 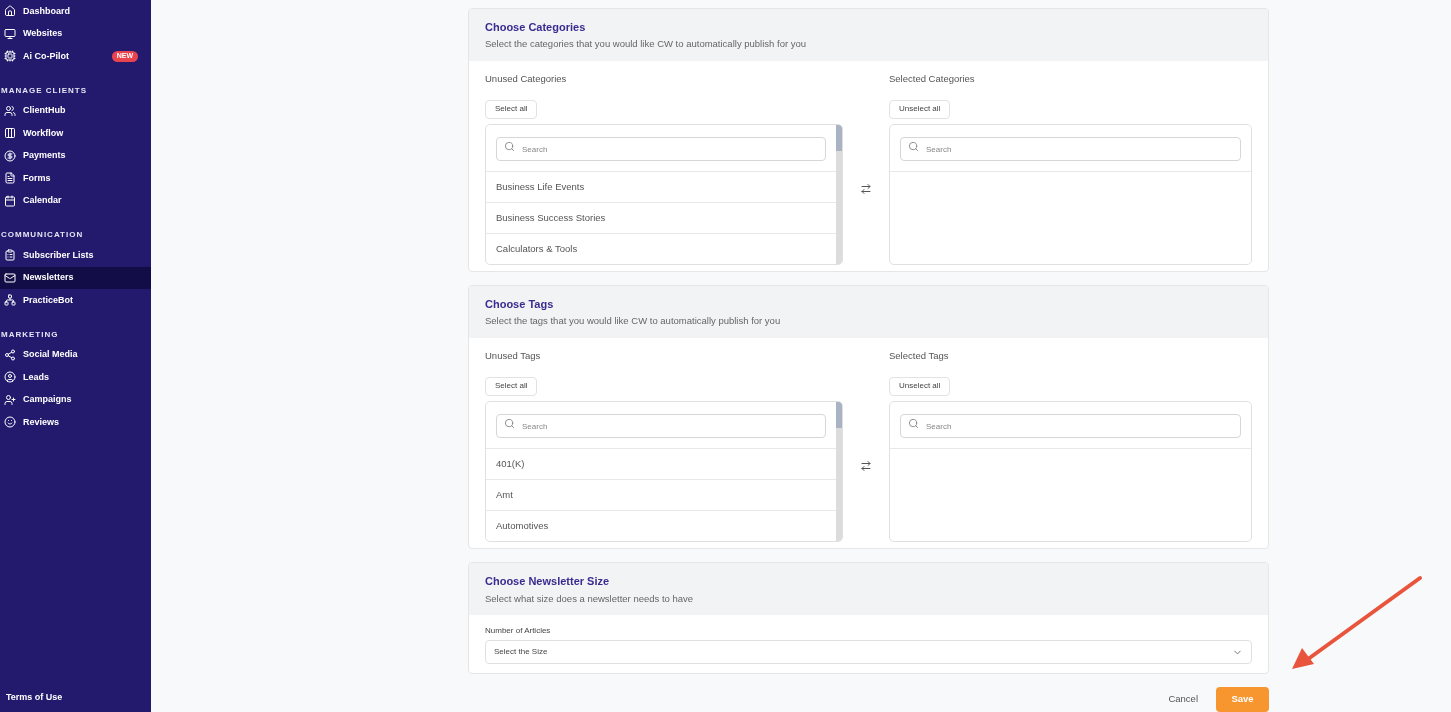 I want to click on sidebar-item: Forms, so click(x=75, y=178).